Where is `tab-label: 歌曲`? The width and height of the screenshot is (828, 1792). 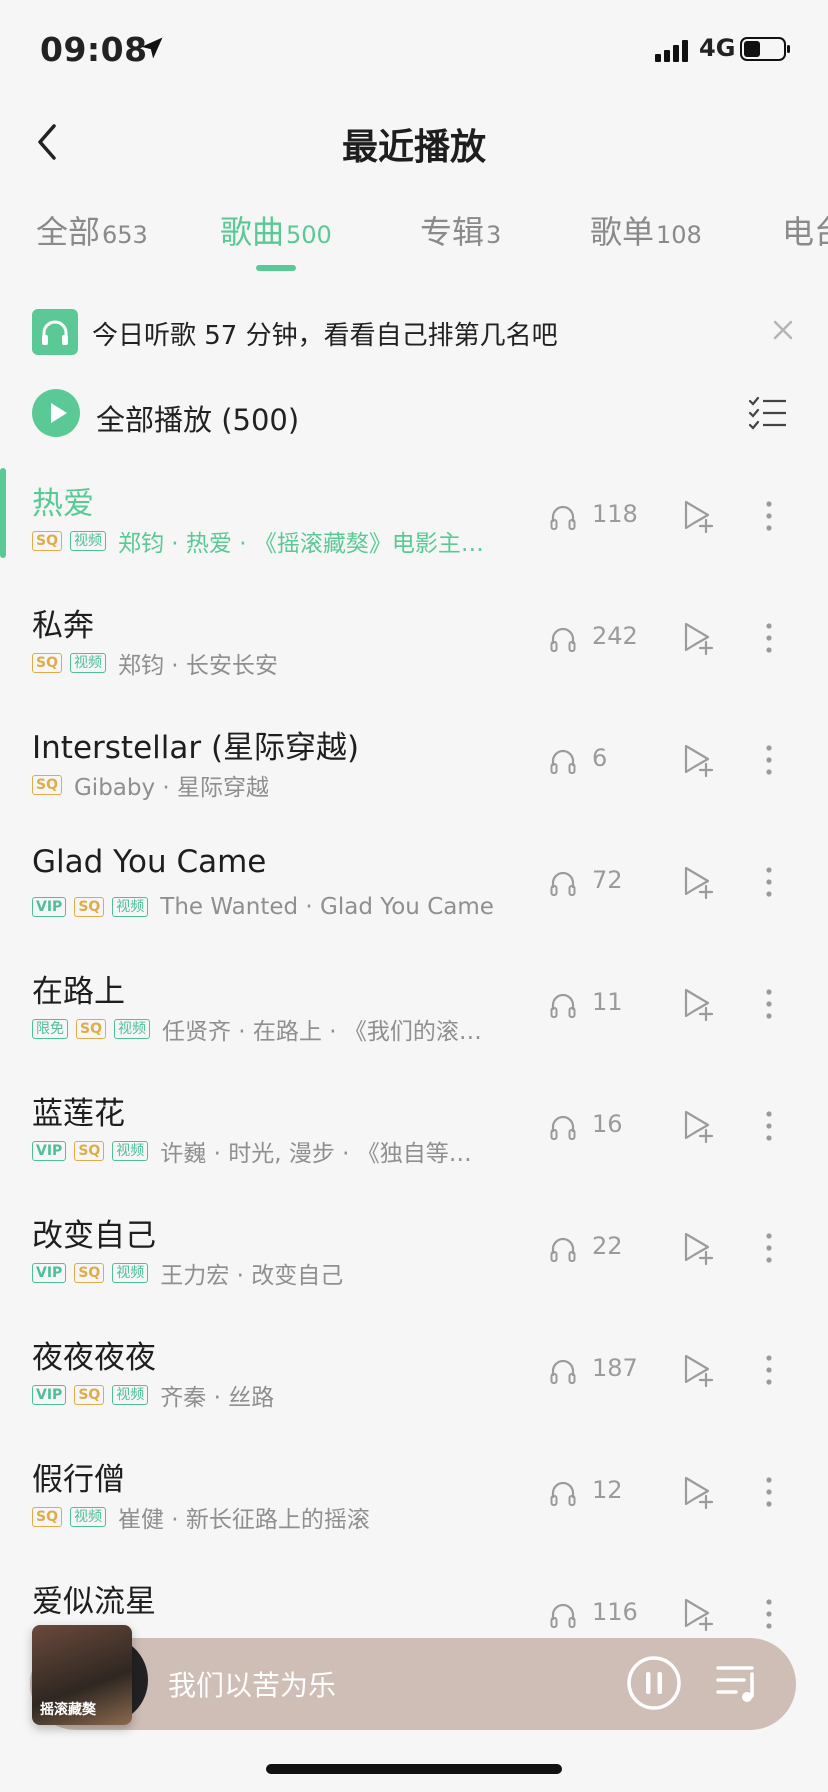 tab-label: 歌曲 is located at coordinates (252, 232).